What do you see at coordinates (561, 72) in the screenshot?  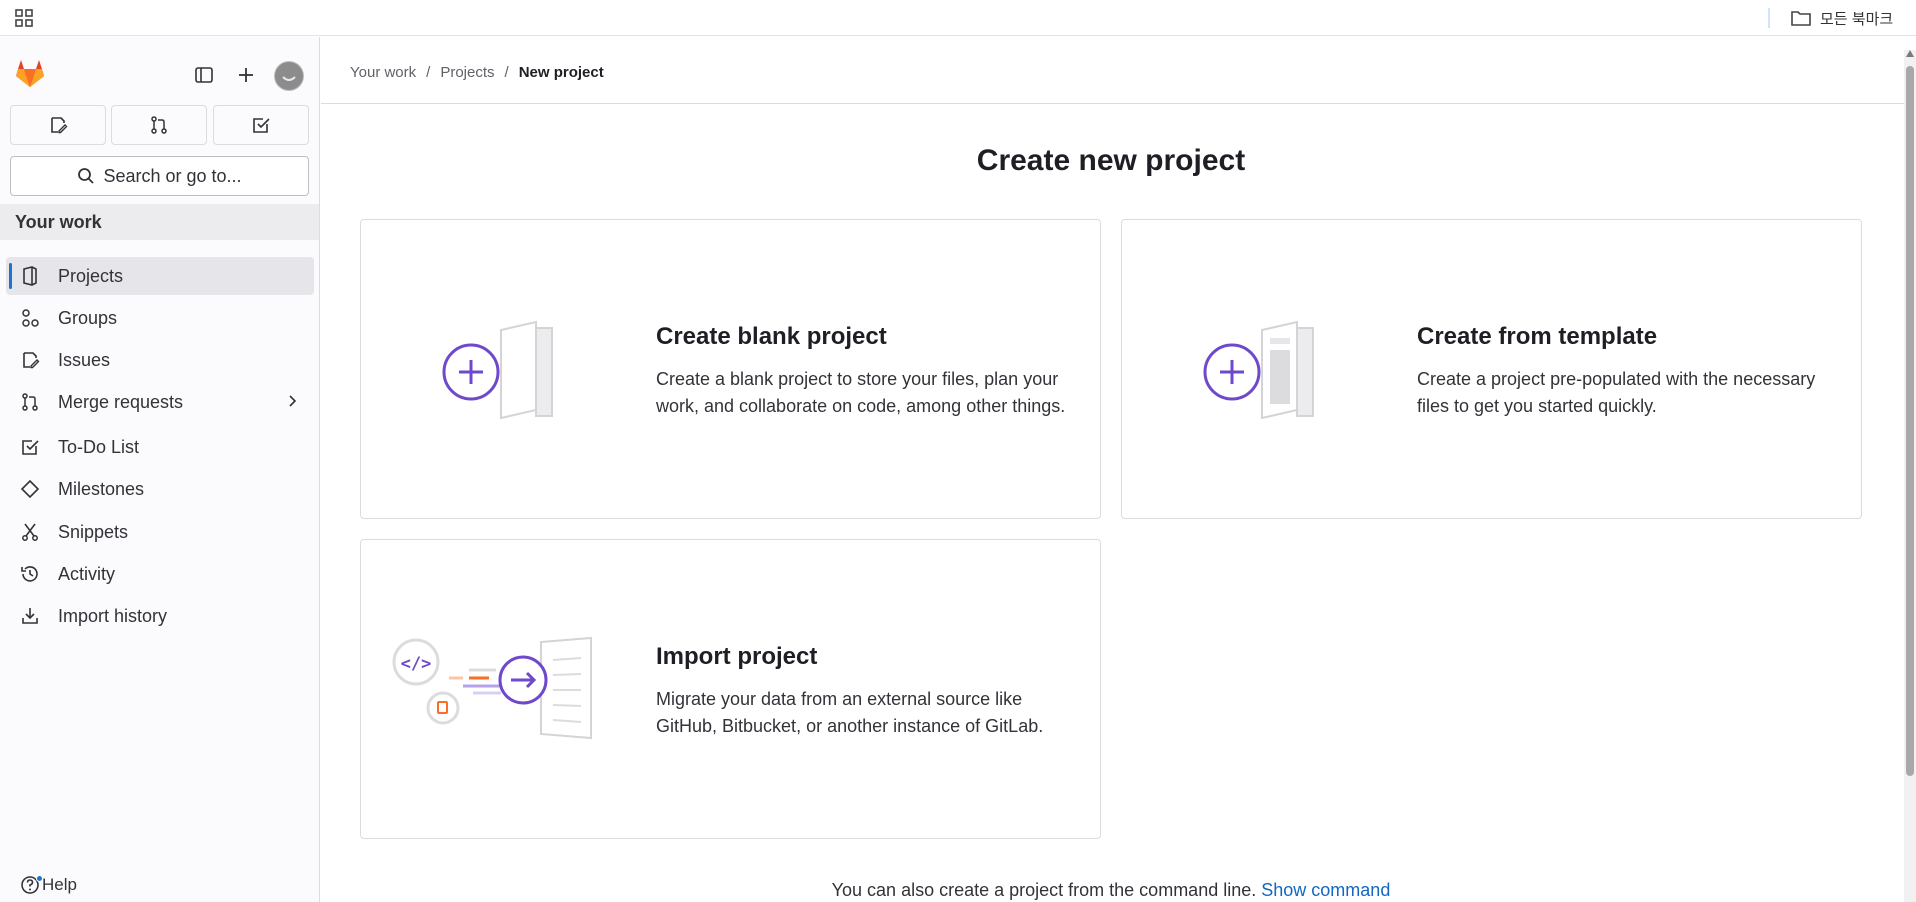 I see `breadcrumb-new-project: New project` at bounding box center [561, 72].